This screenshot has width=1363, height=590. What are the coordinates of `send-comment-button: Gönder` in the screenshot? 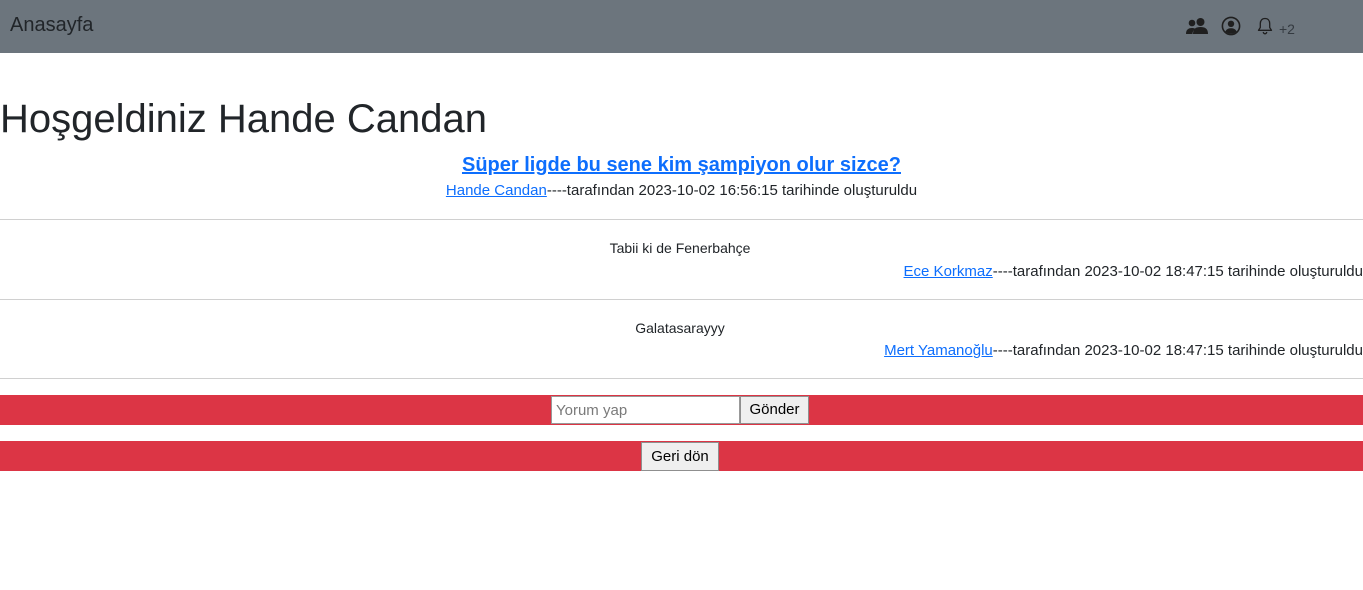 It's located at (774, 410).